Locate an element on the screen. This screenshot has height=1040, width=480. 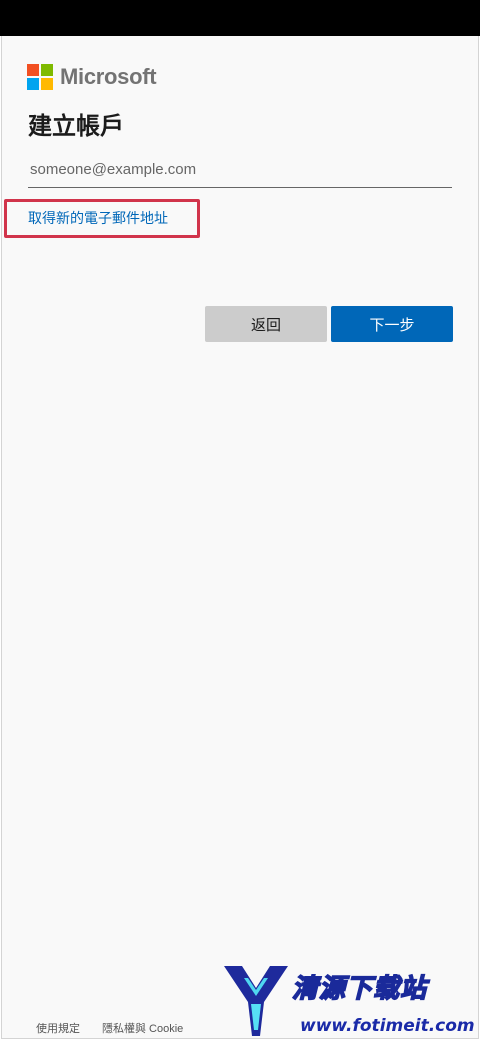
page-title: 建立帳戶 is located at coordinates (76, 126).